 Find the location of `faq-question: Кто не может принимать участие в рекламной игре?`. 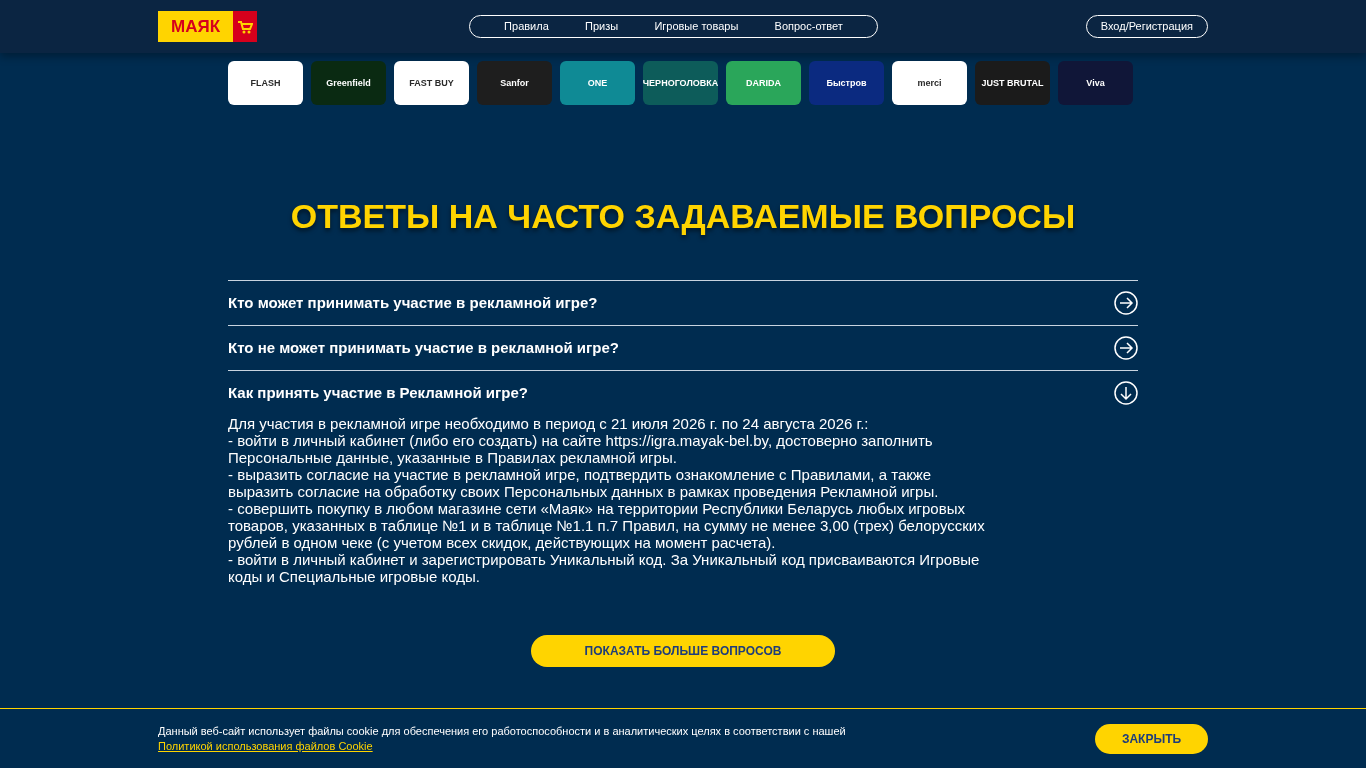

faq-question: Кто не может принимать участие в рекламной игре? is located at coordinates (423, 348).